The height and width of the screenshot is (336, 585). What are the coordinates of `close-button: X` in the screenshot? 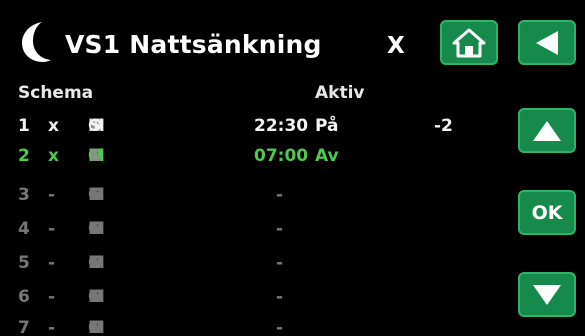 It's located at (396, 46).